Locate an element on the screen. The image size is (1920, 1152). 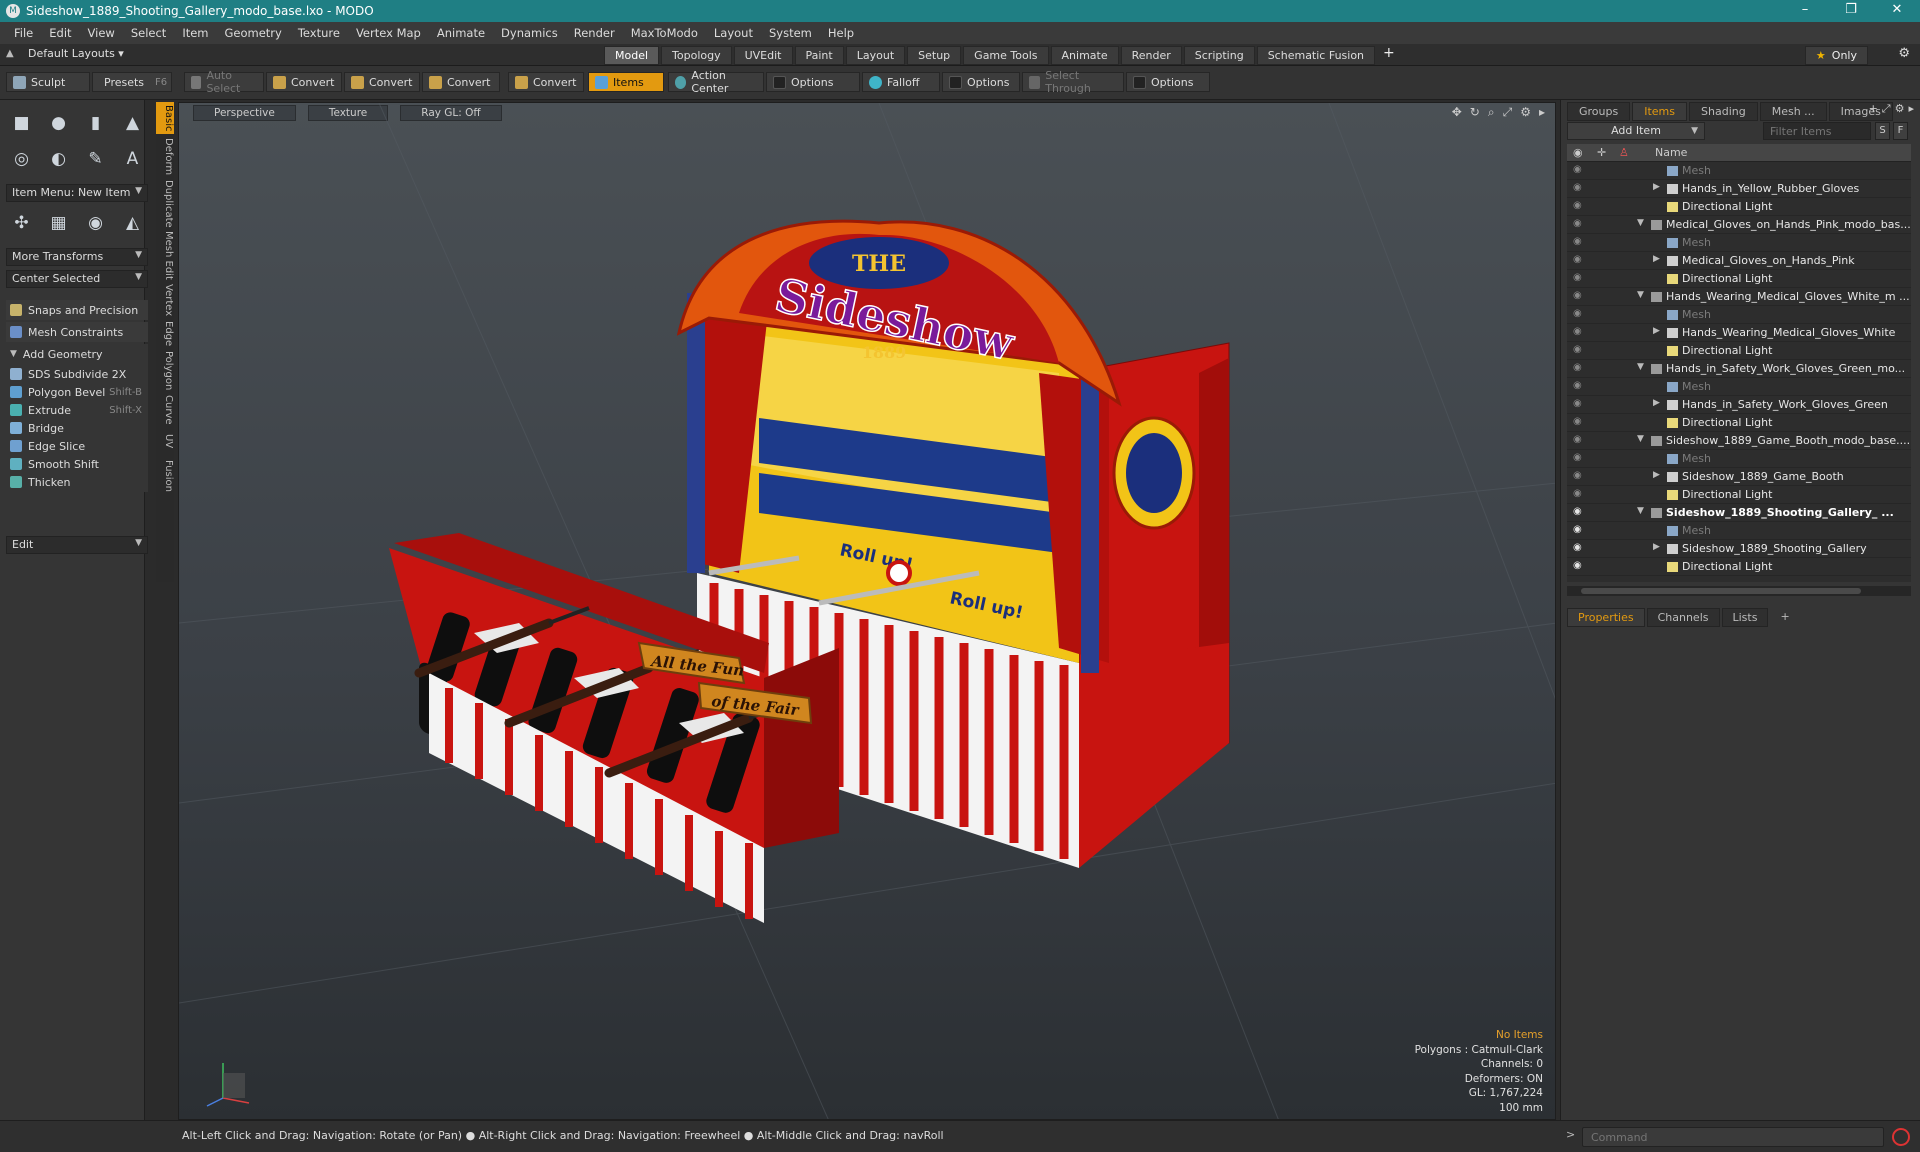
menu-animate: Animate is located at coordinates (461, 33).